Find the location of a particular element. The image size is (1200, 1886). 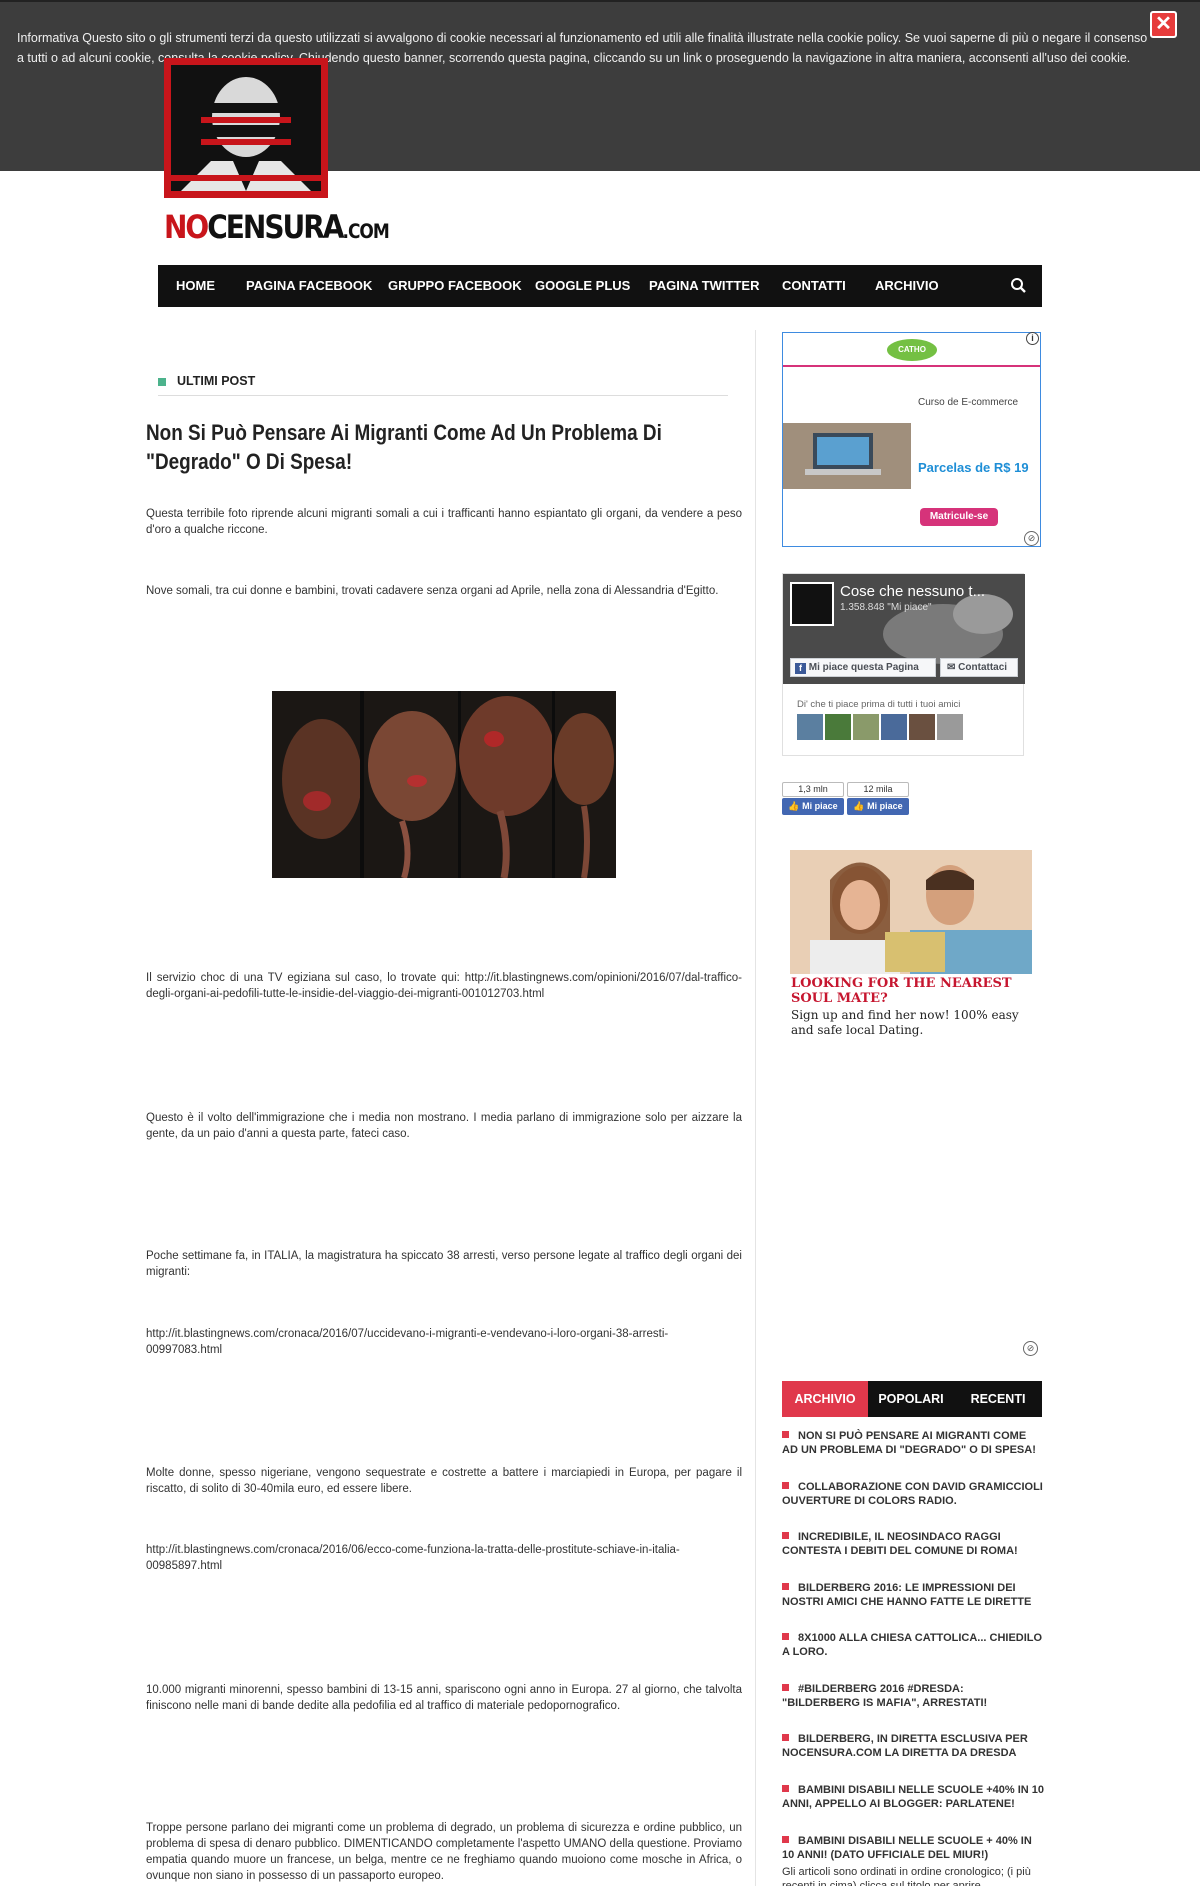

logo-wordmark: NOCENSURA.COM is located at coordinates (277, 228).